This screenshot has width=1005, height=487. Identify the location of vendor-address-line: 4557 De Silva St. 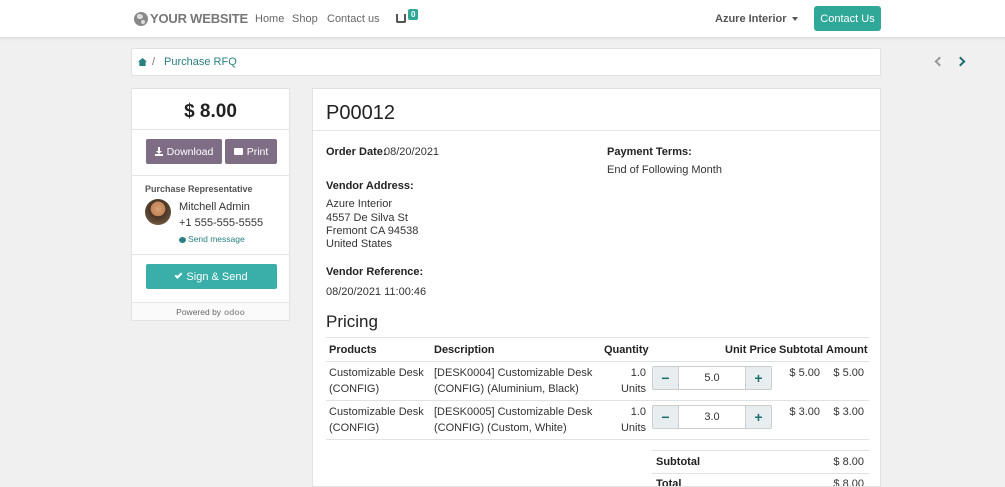
(367, 218).